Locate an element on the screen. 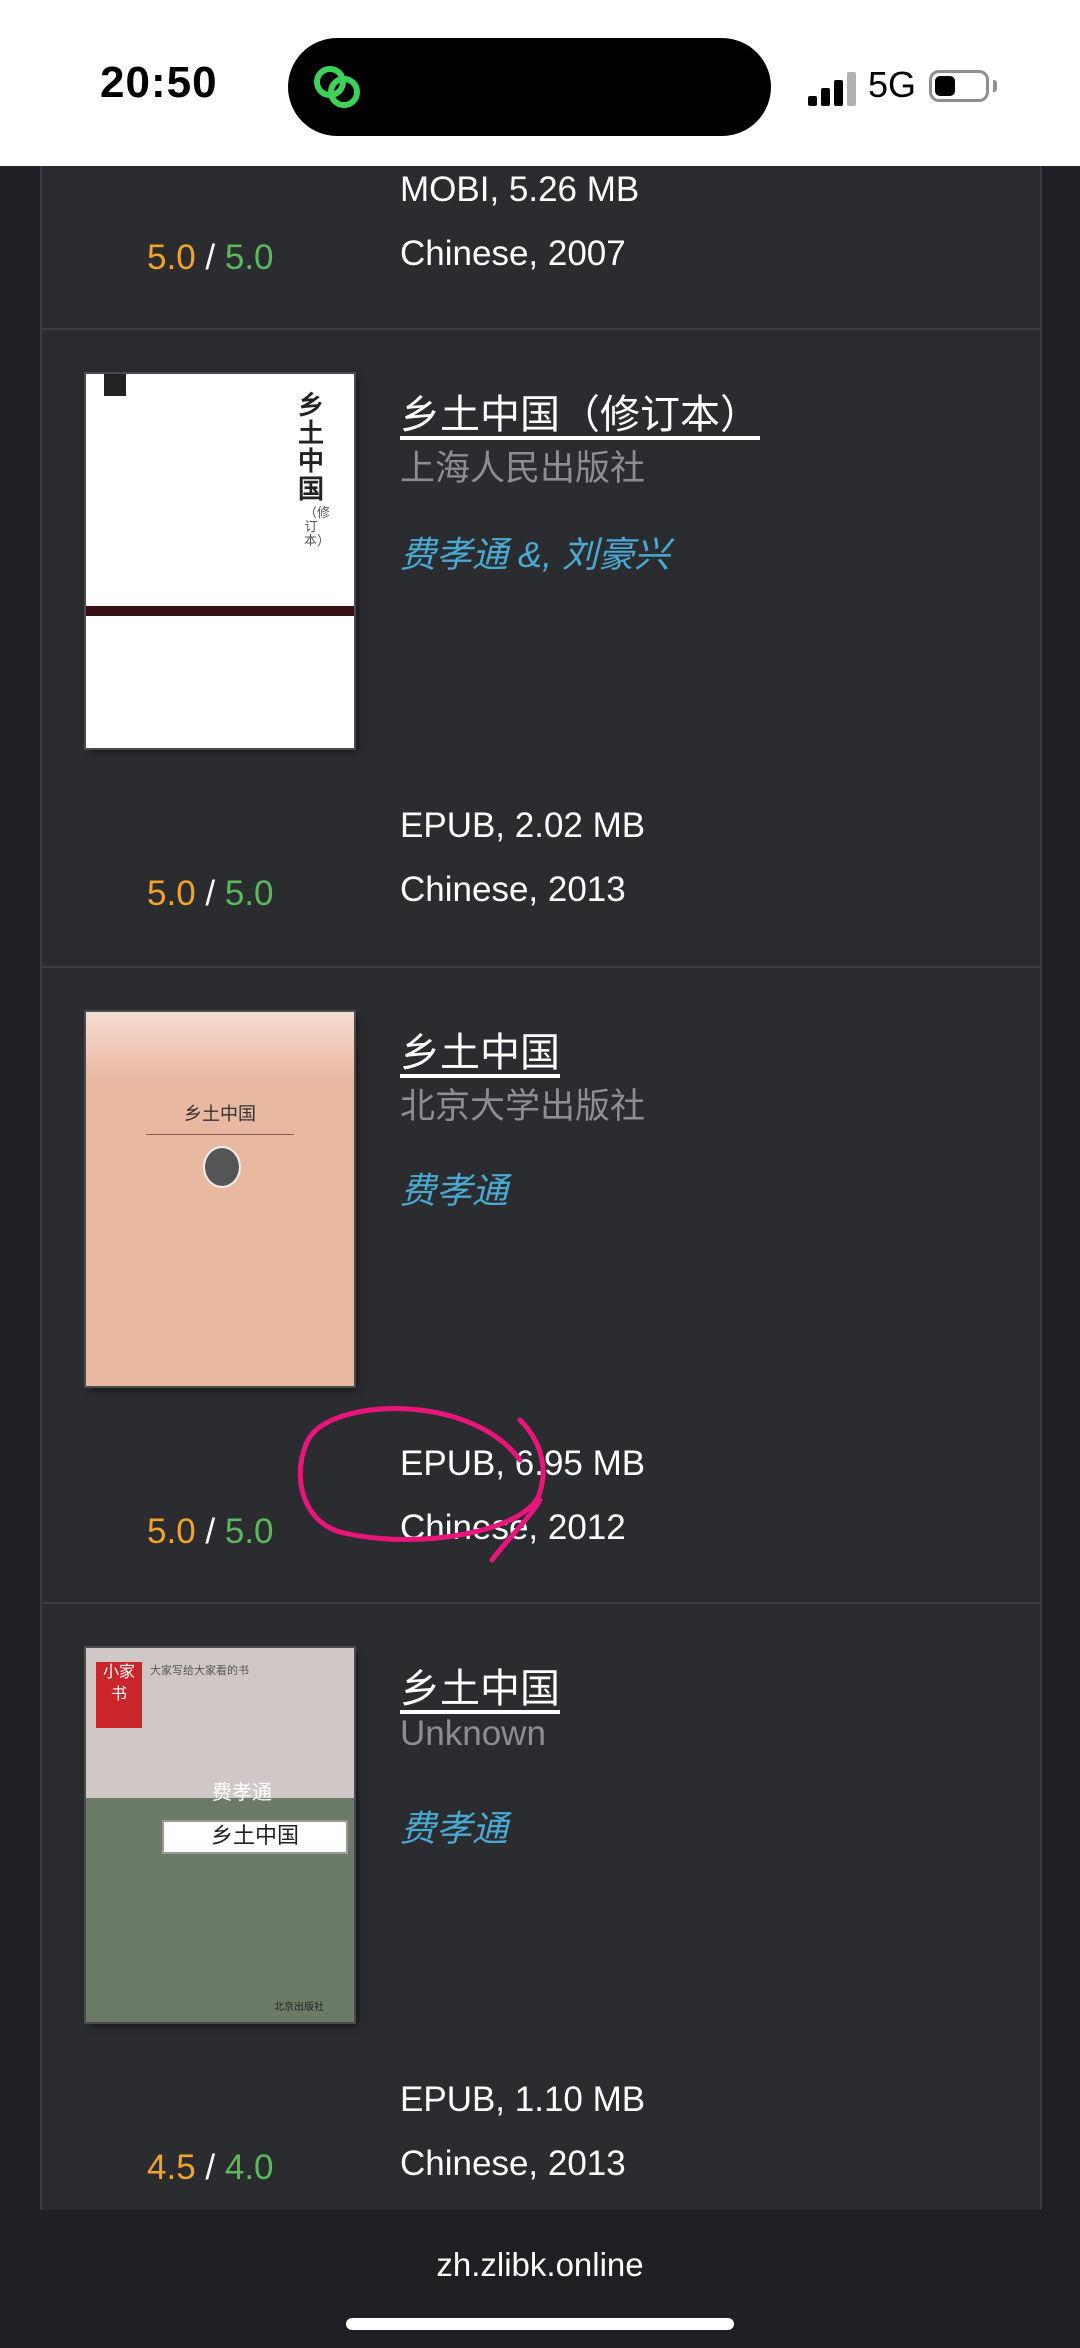 This screenshot has width=1080, height=2348. book-cover: 乡土中国 is located at coordinates (220, 1199).